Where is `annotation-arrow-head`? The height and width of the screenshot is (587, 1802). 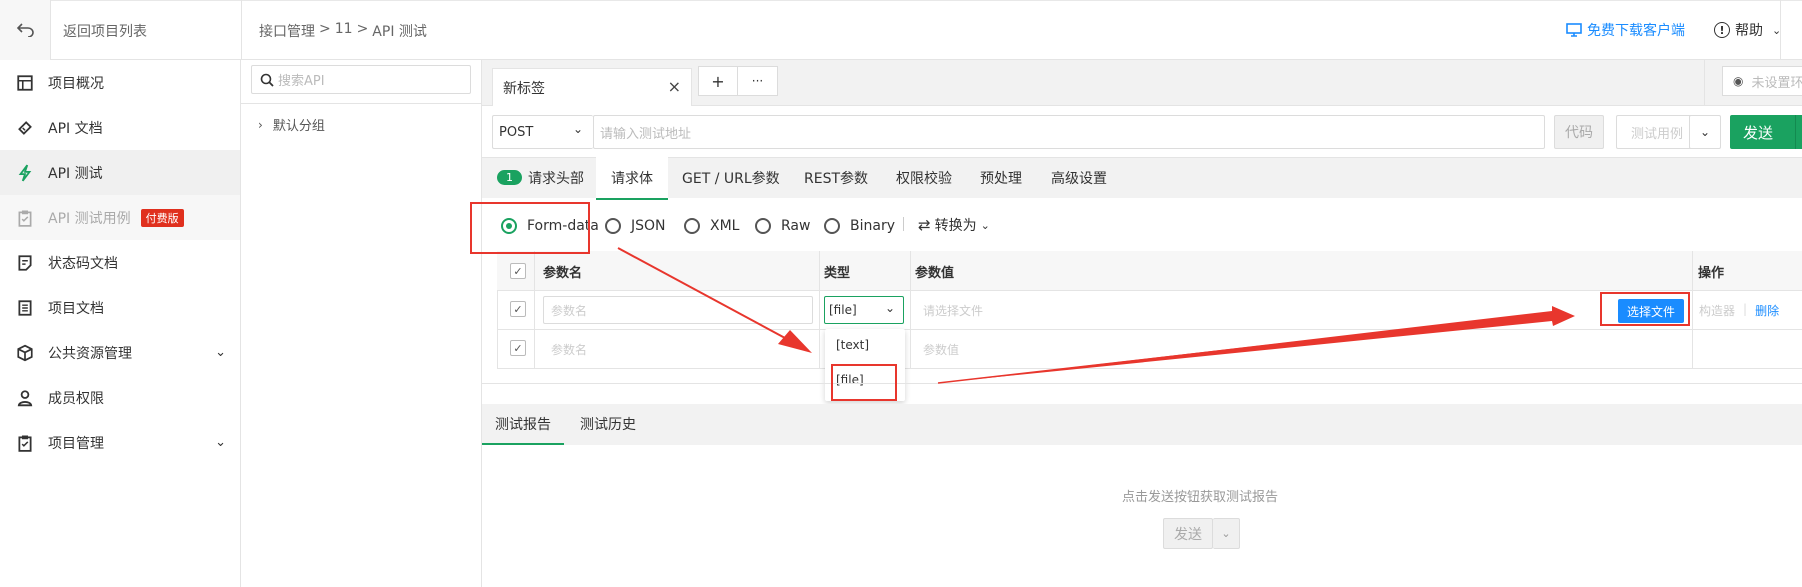 annotation-arrow-head is located at coordinates (795, 341).